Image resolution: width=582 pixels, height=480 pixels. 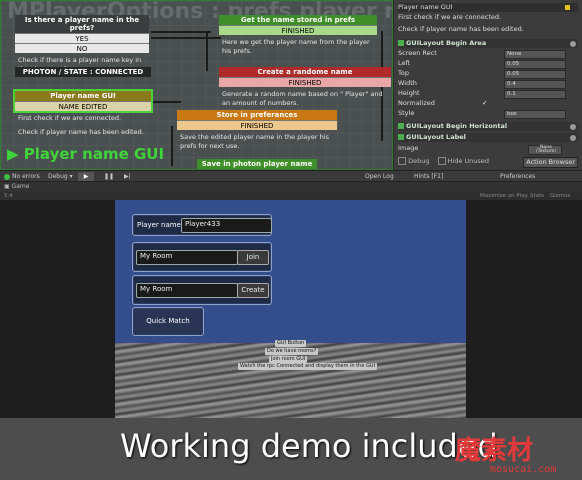 What do you see at coordinates (488, 114) in the screenshot?
I see `field-style: Style box` at bounding box center [488, 114].